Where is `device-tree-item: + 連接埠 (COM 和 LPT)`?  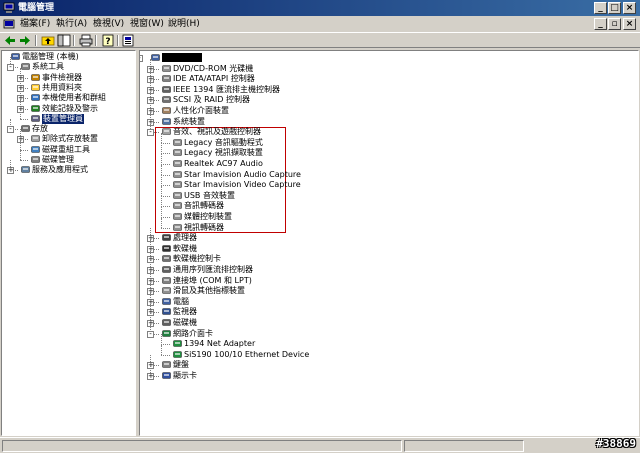 device-tree-item: + 連接埠 (COM 和 LPT) is located at coordinates (389, 281).